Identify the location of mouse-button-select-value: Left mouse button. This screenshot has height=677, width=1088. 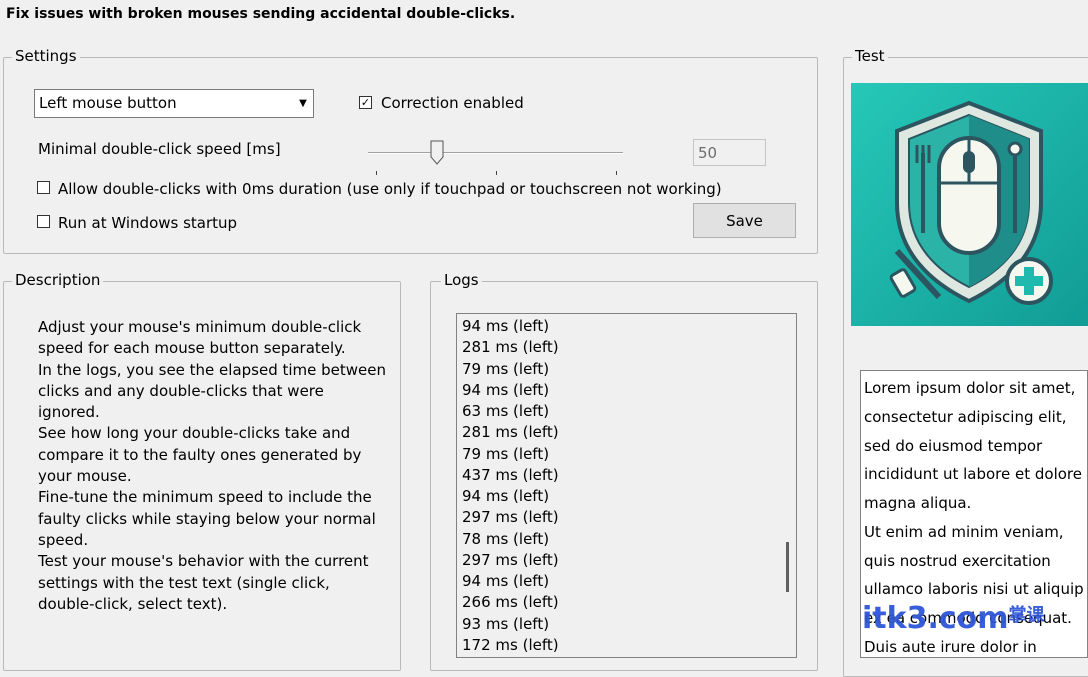
(108, 103).